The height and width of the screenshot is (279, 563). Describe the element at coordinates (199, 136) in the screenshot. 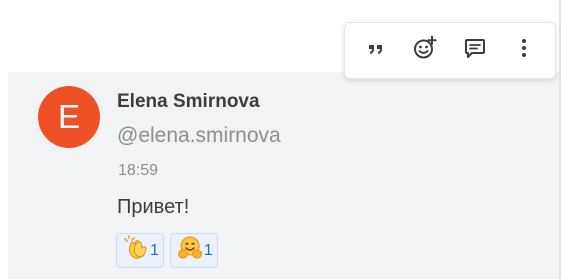

I see `username: @elena.smirnova` at that location.